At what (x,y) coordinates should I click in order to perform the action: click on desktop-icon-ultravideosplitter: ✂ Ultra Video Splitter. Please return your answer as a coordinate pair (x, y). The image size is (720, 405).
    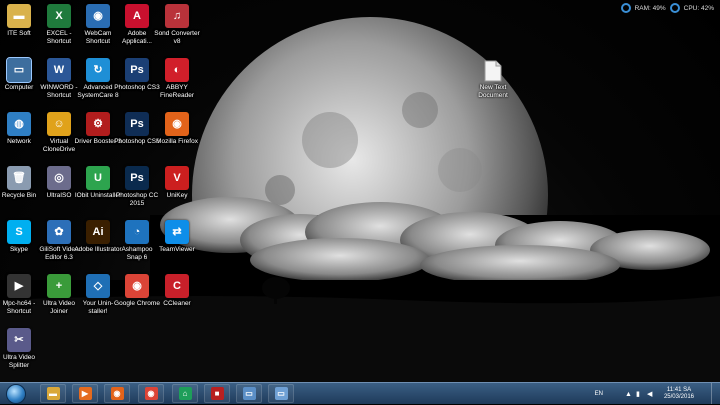
    Looking at the image, I should click on (19, 348).